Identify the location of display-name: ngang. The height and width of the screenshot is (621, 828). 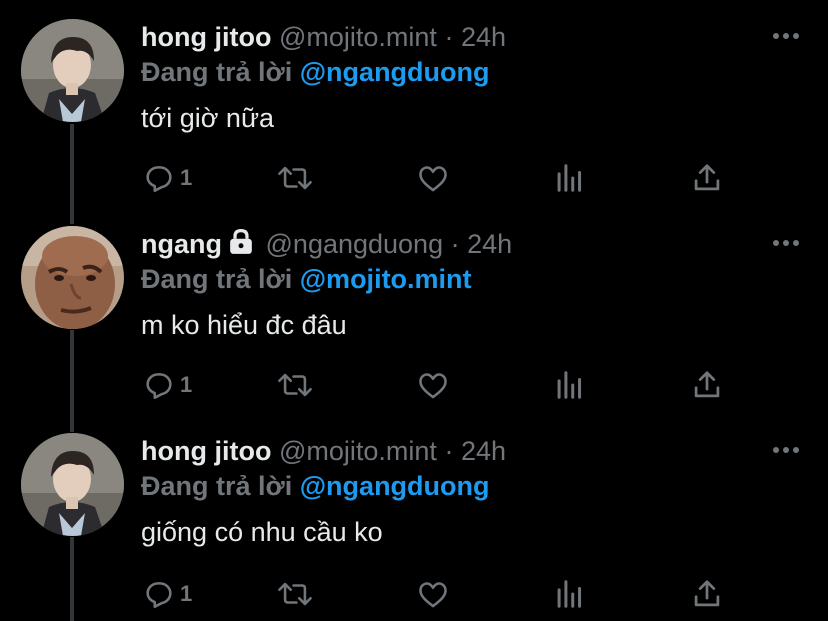
(181, 244).